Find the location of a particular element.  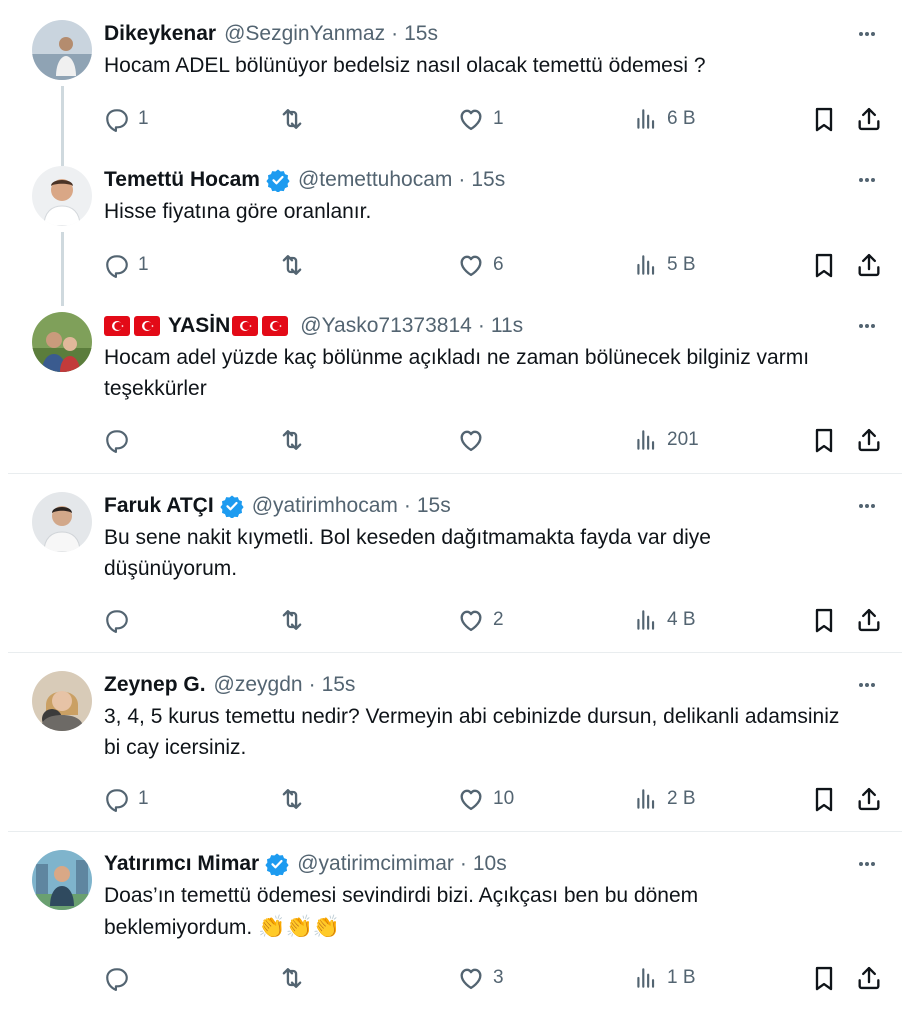

timestamp: 11s is located at coordinates (507, 326).